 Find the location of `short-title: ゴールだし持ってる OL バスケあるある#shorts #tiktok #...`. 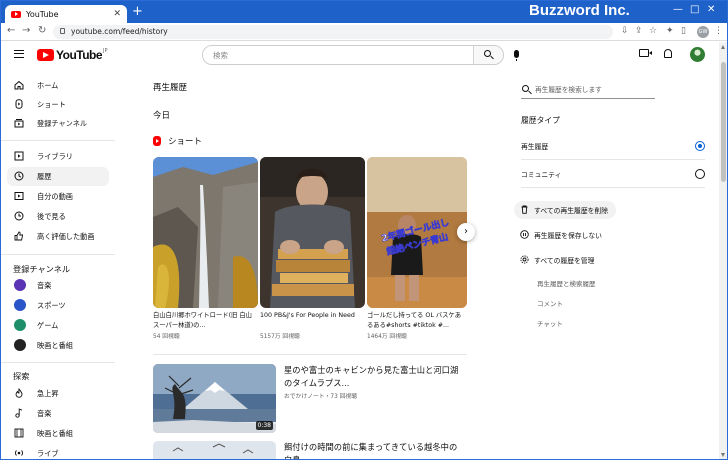

short-title: ゴールだし持ってる OL バスケあるある#shorts #tiktok #... is located at coordinates (417, 320).